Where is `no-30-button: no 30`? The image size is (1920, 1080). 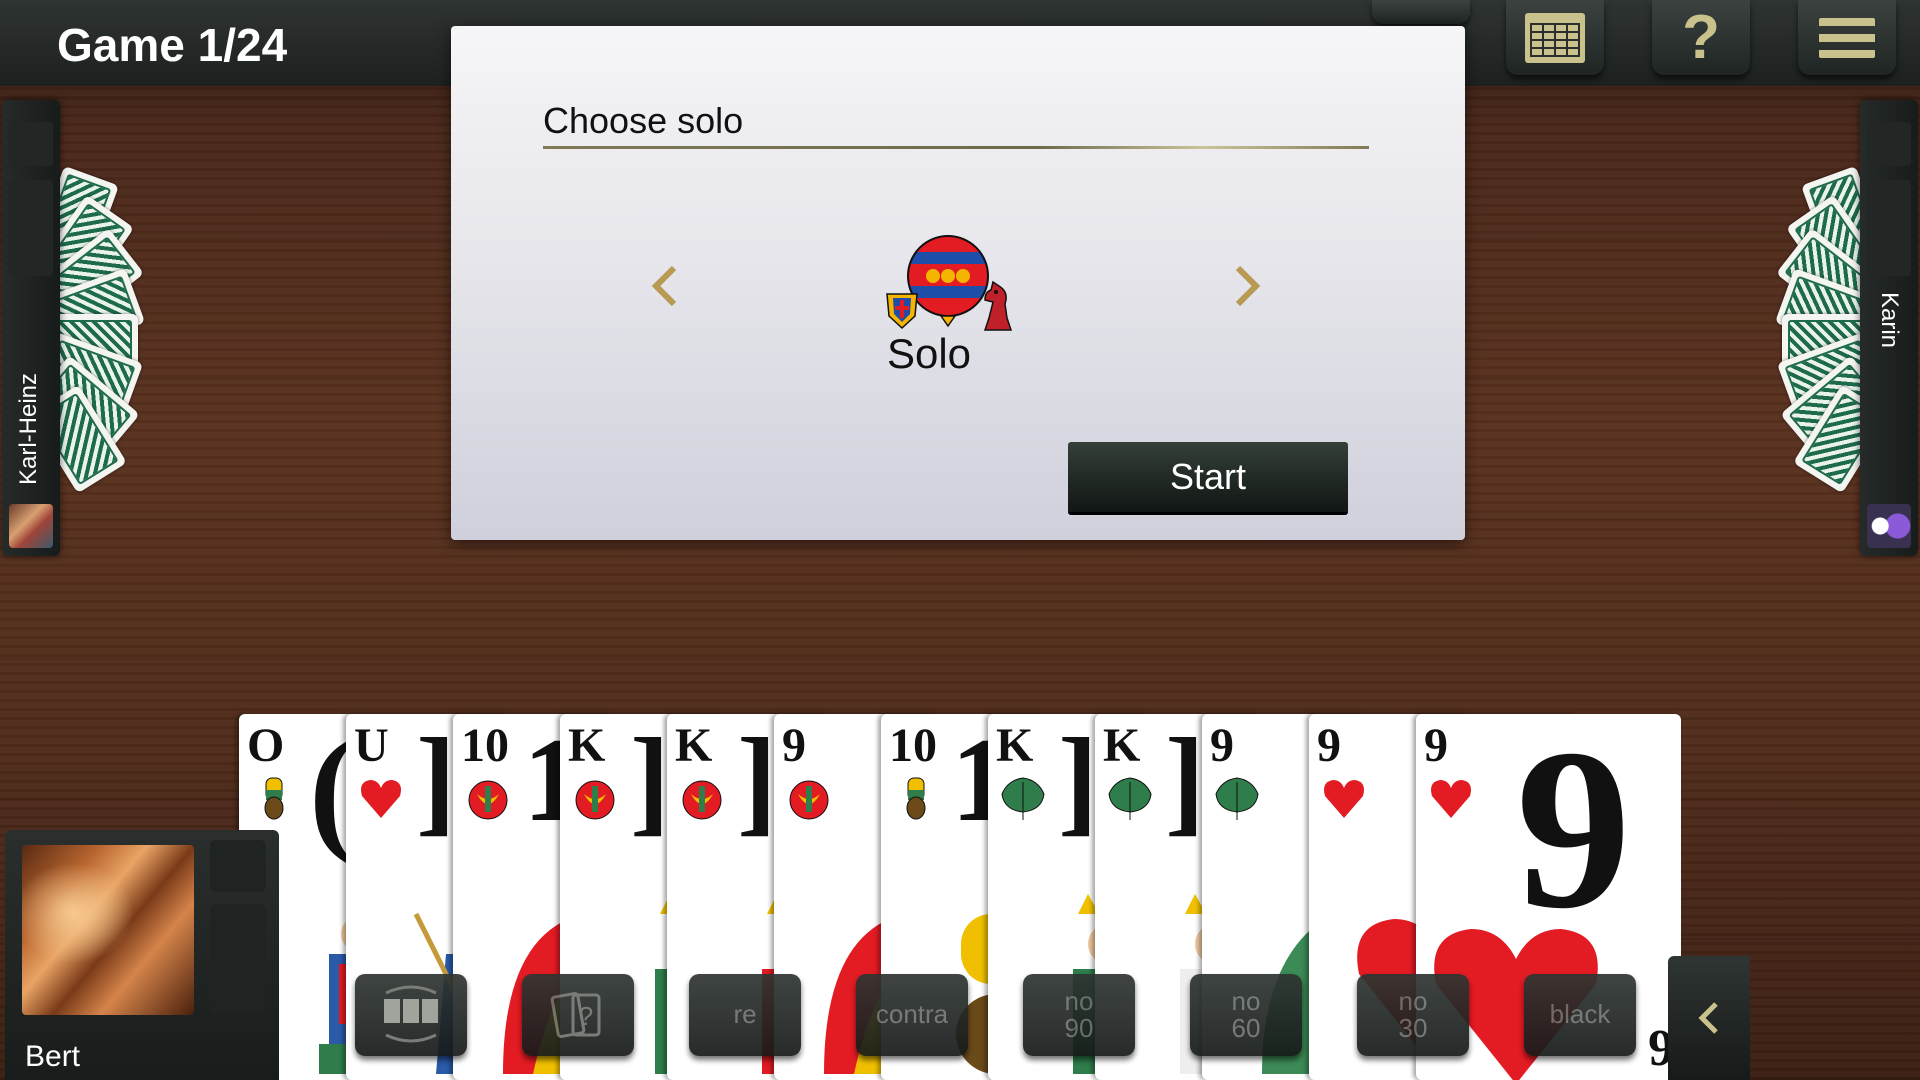 no-30-button: no 30 is located at coordinates (1413, 1015).